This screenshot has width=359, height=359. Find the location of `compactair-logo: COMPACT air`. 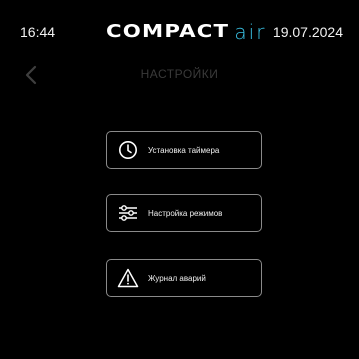

compactair-logo: COMPACT air is located at coordinates (186, 32).